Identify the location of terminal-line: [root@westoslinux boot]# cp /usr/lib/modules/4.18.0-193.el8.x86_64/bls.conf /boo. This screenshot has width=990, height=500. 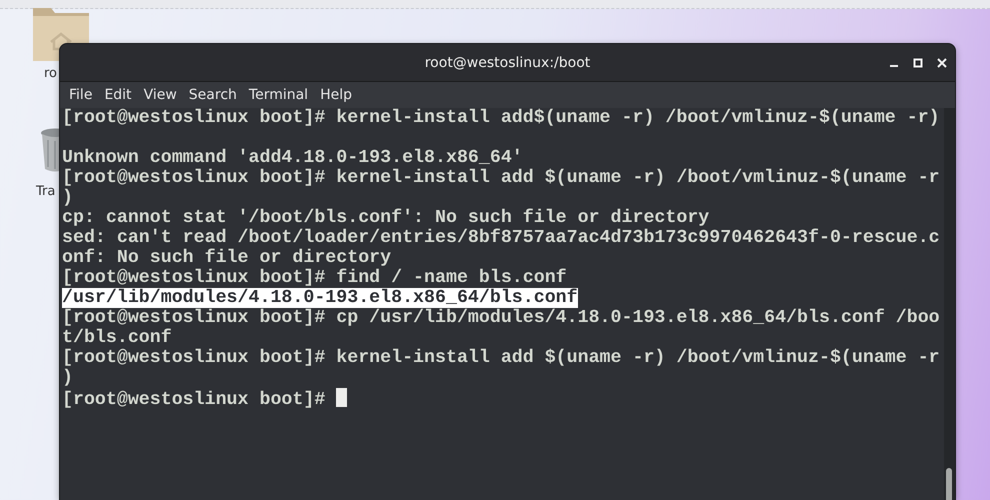
(501, 318).